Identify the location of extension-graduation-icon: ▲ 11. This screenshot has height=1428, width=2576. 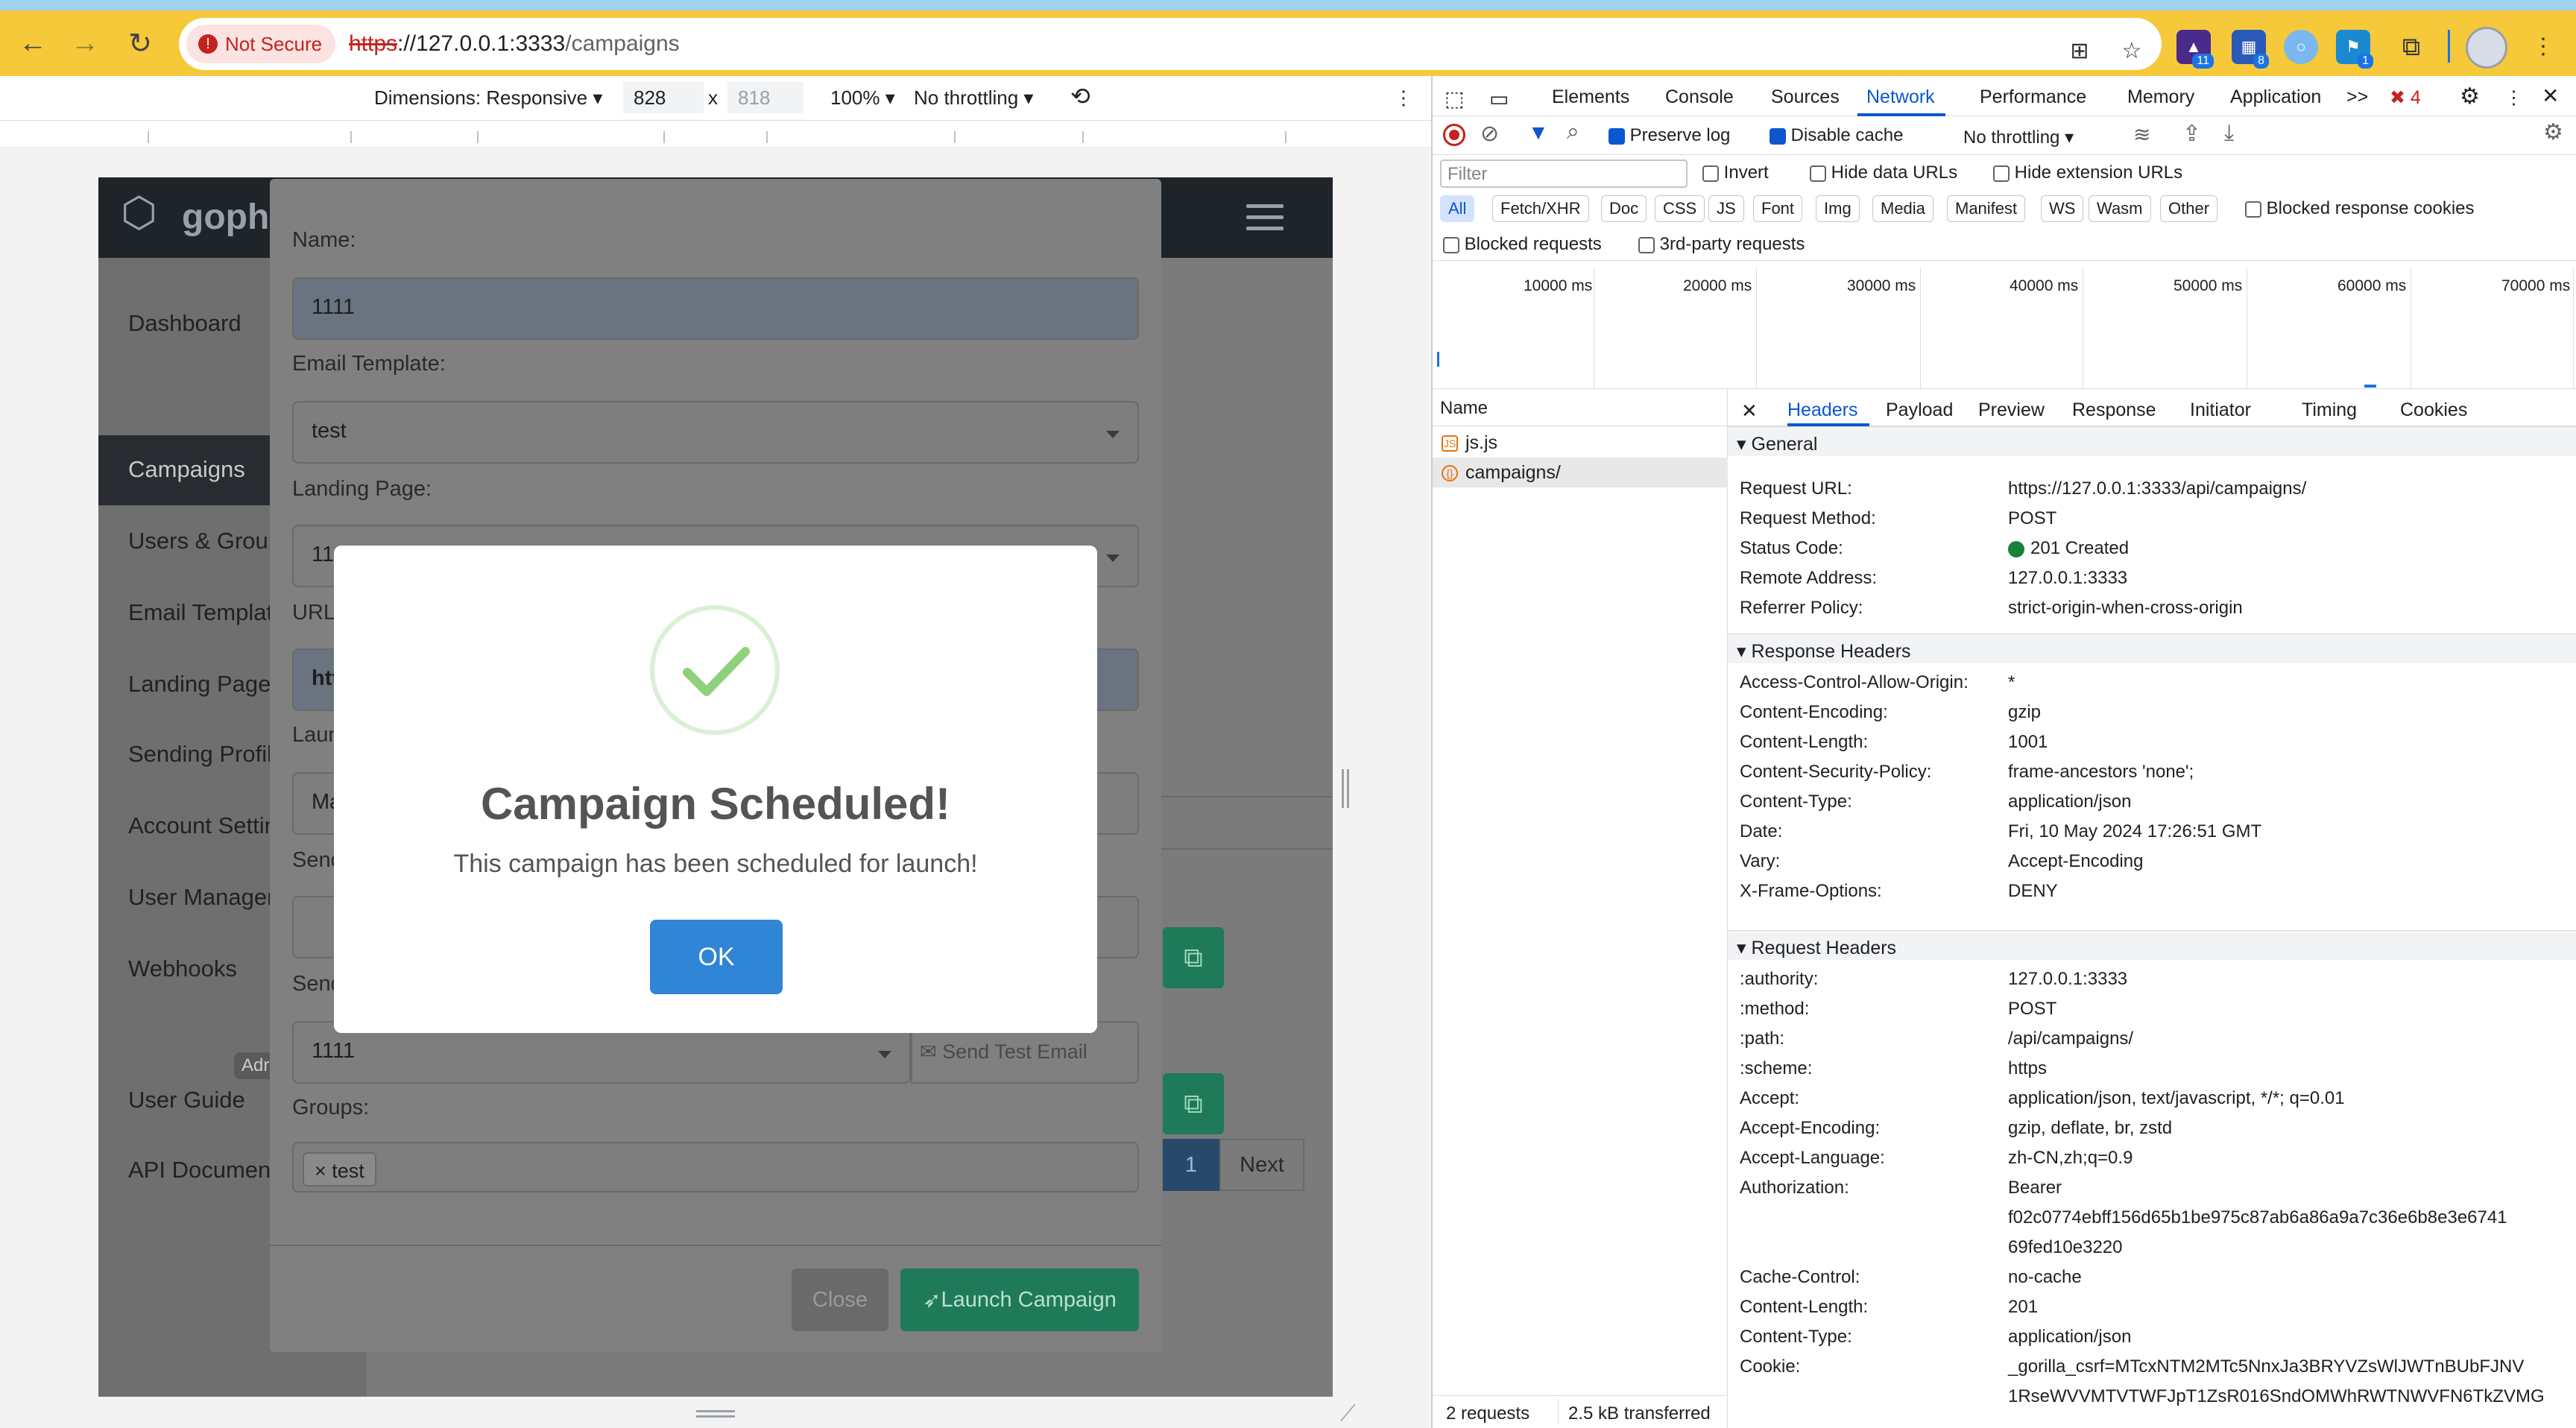
(2195, 49).